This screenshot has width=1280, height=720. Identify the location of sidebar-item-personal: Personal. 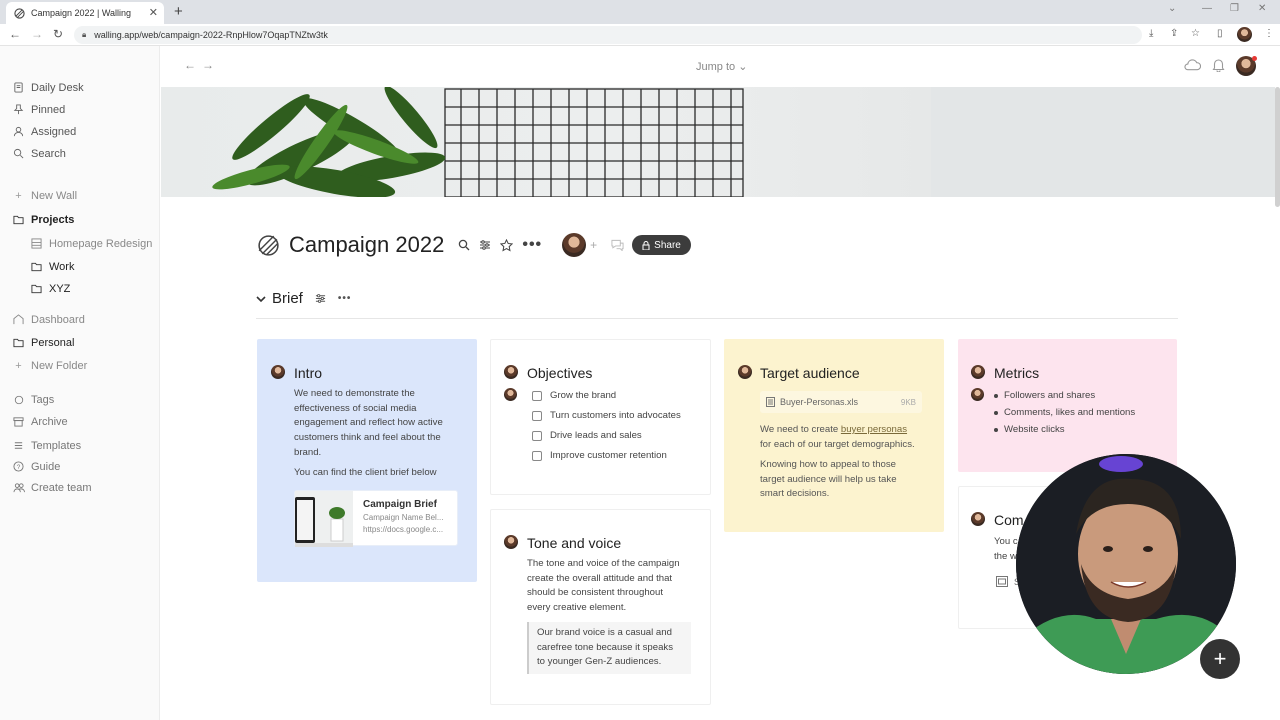
(43, 342).